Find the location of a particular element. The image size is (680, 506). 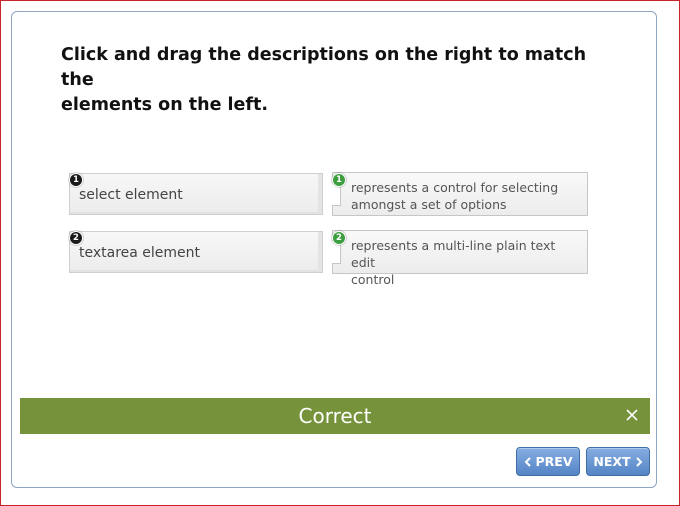

feedback-banner: Correct is located at coordinates (335, 416).